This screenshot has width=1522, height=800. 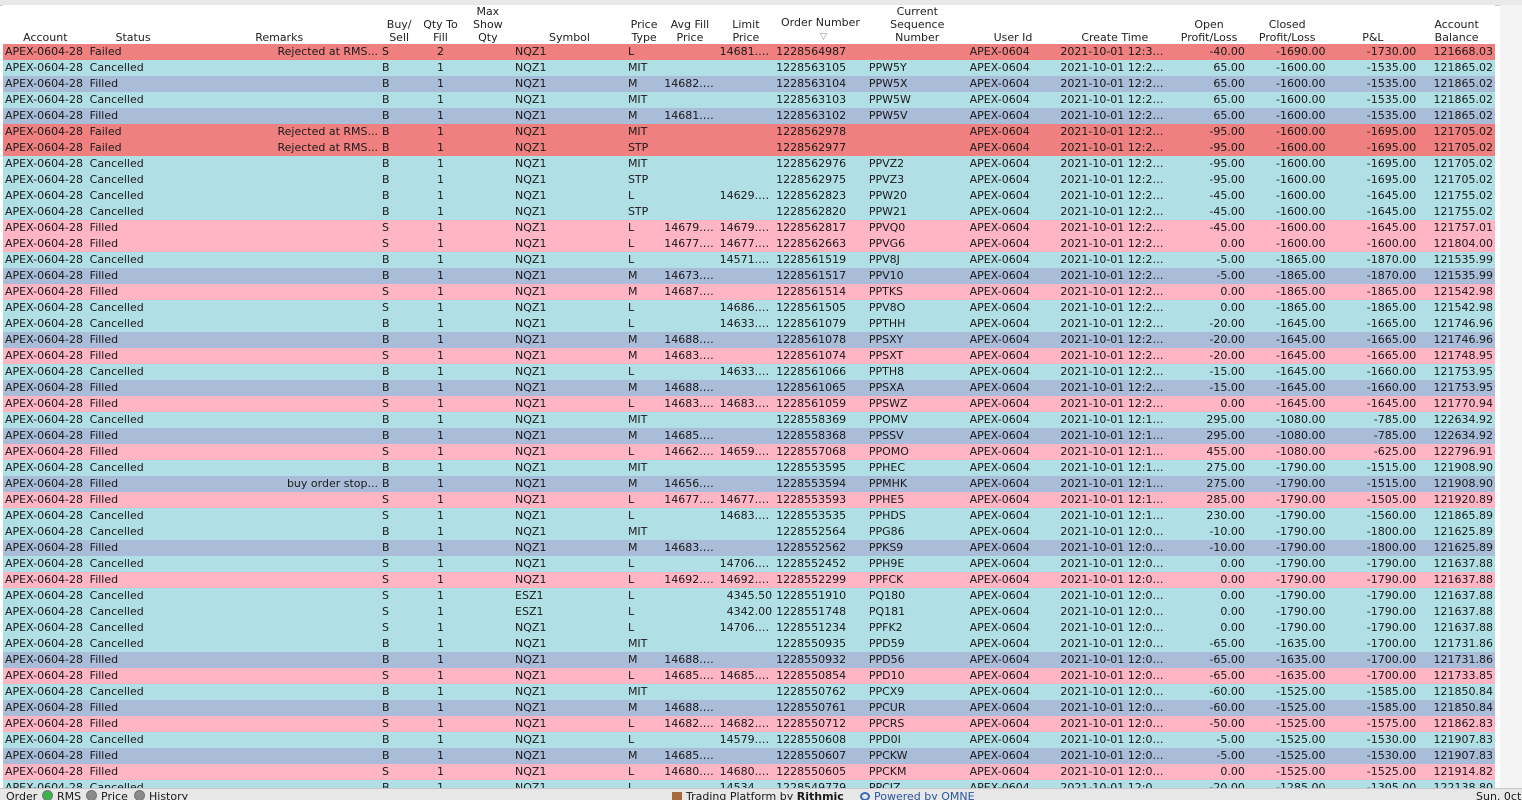 What do you see at coordinates (569, 24) in the screenshot?
I see `column-header-symbol: Symbol` at bounding box center [569, 24].